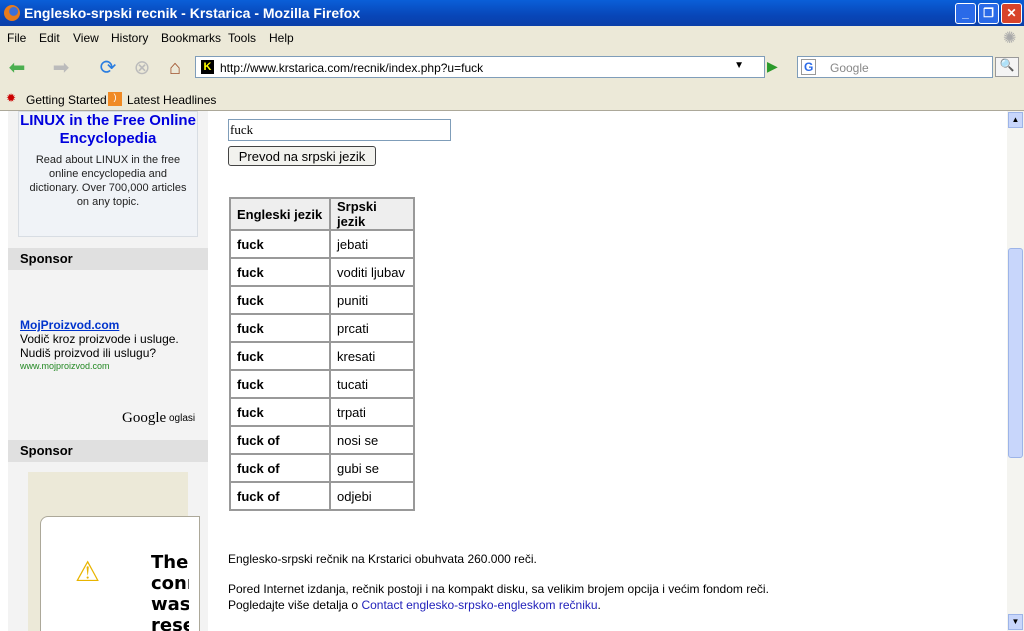 The width and height of the screenshot is (1024, 631). What do you see at coordinates (372, 244) in the screenshot?
I see `serbian-translation: jebati` at bounding box center [372, 244].